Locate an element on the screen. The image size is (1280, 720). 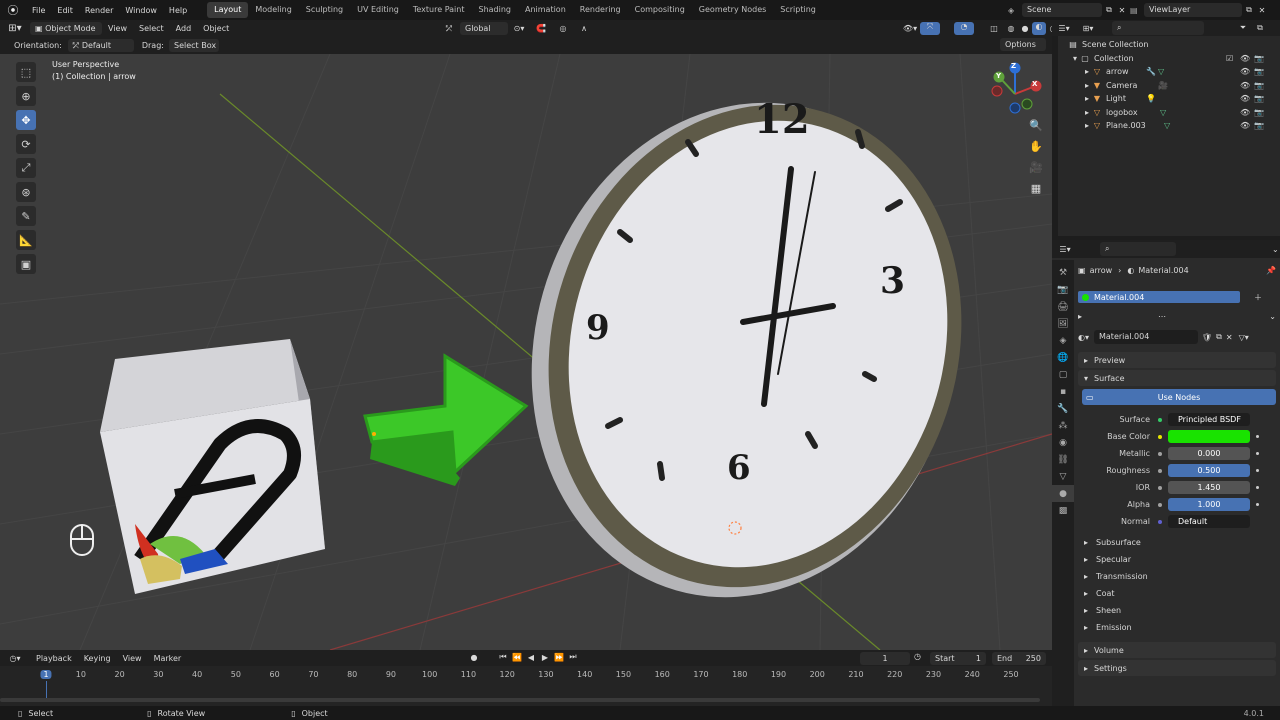
material-browse-icon: ◐▾ is located at coordinates (1086, 337).